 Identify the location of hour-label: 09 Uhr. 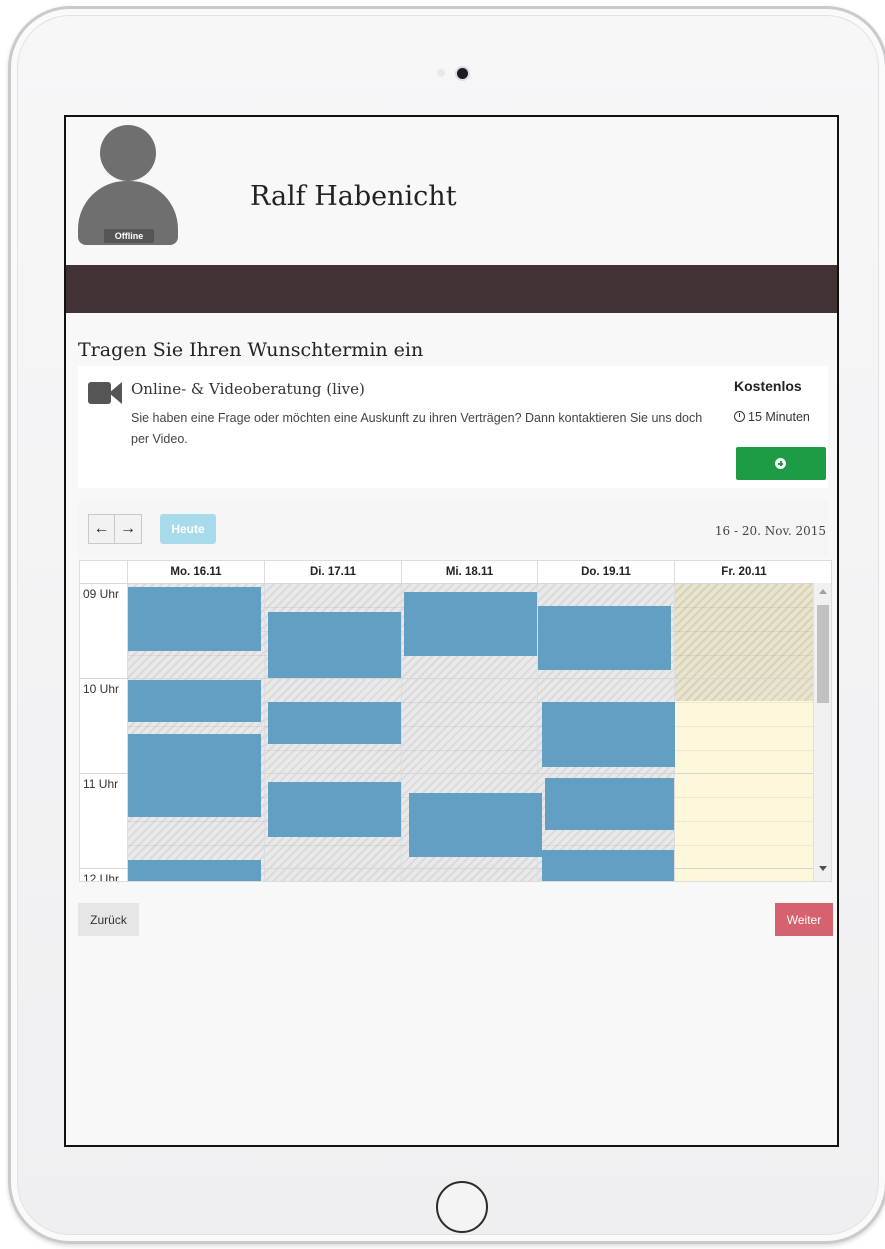
(101, 594).